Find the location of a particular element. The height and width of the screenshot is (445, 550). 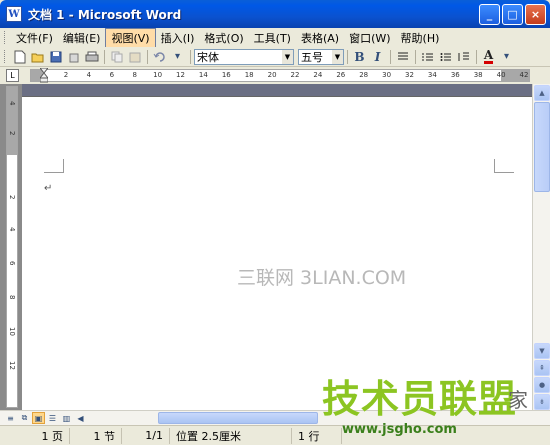

print-icon is located at coordinates (91, 56).